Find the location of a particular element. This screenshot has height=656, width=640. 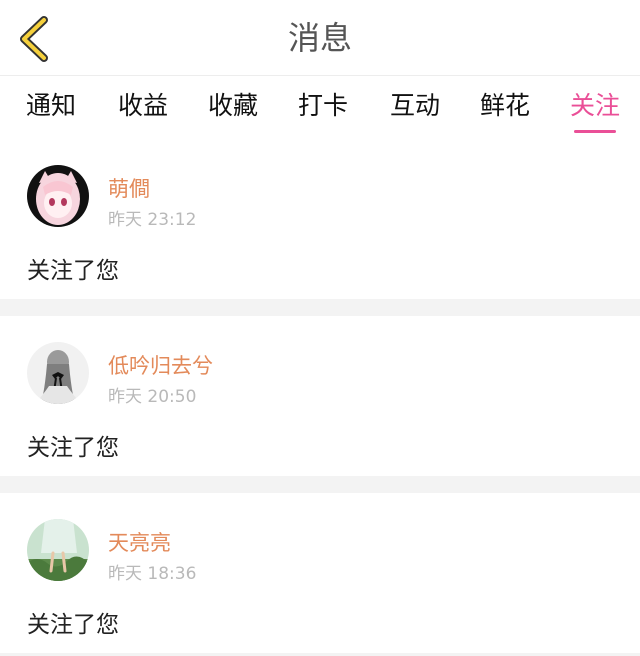

tab-notifications: 通知 is located at coordinates (51, 108).